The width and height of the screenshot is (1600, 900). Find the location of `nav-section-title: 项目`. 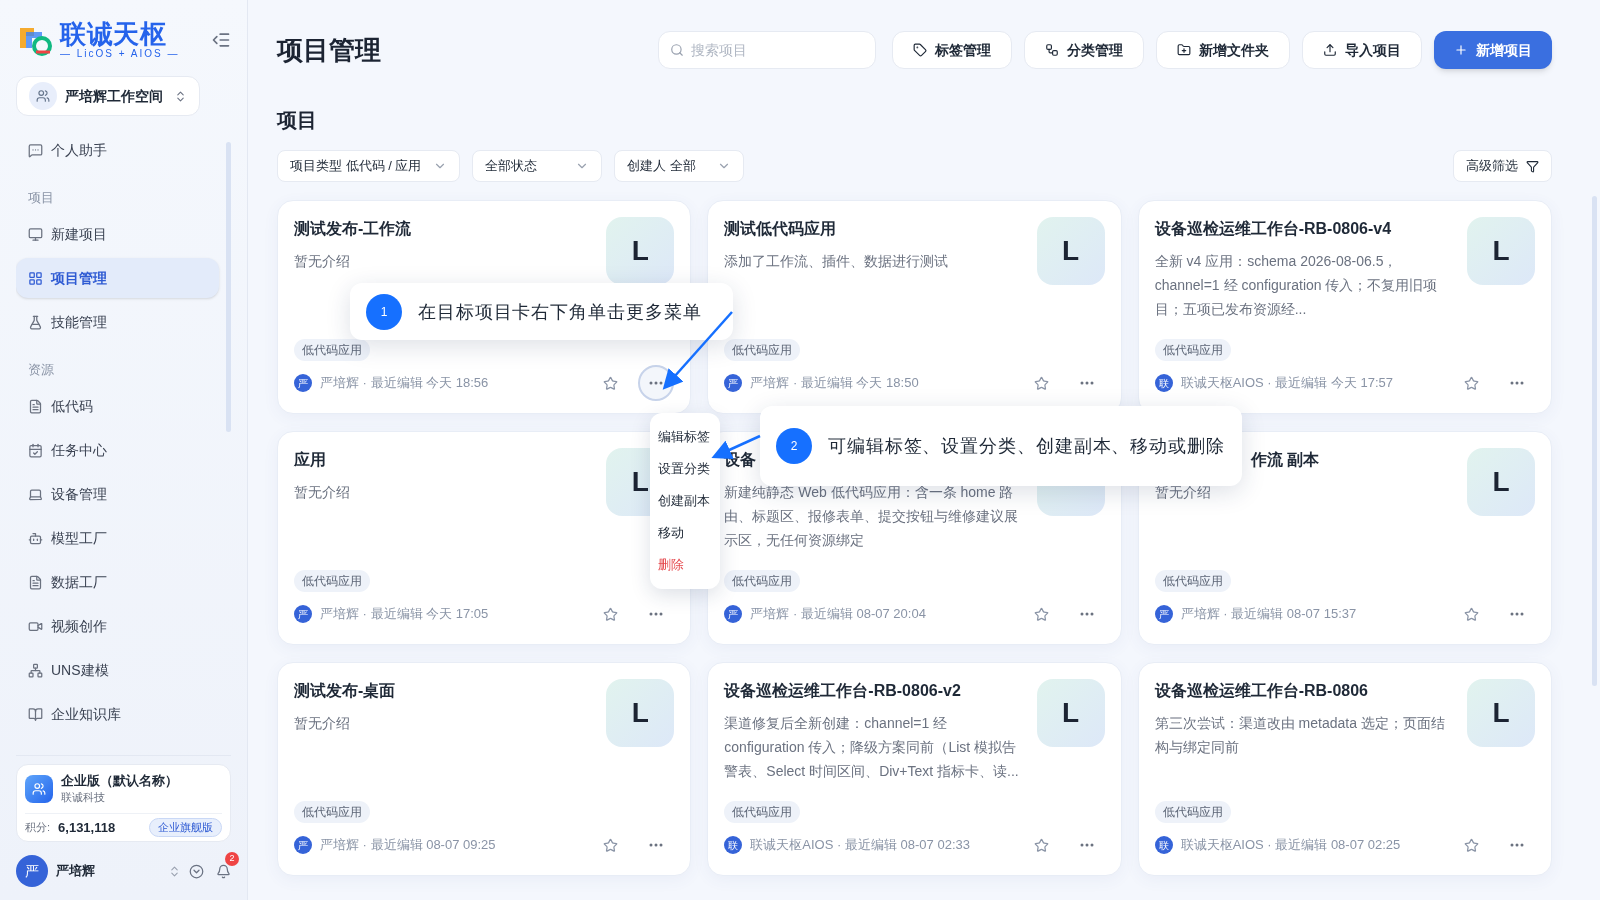

nav-section-title: 项目 is located at coordinates (41, 198).